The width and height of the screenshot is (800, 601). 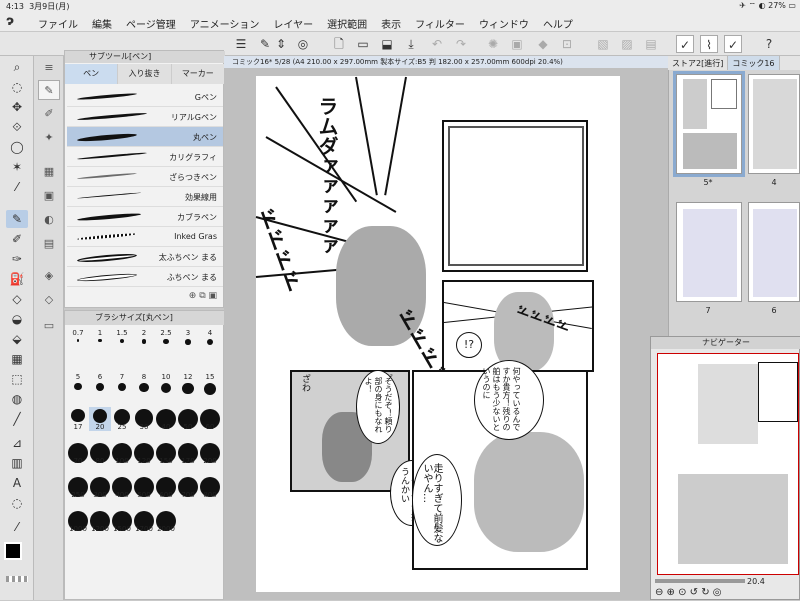 I want to click on new-file-icon: 🗋, so click(x=339, y=44).